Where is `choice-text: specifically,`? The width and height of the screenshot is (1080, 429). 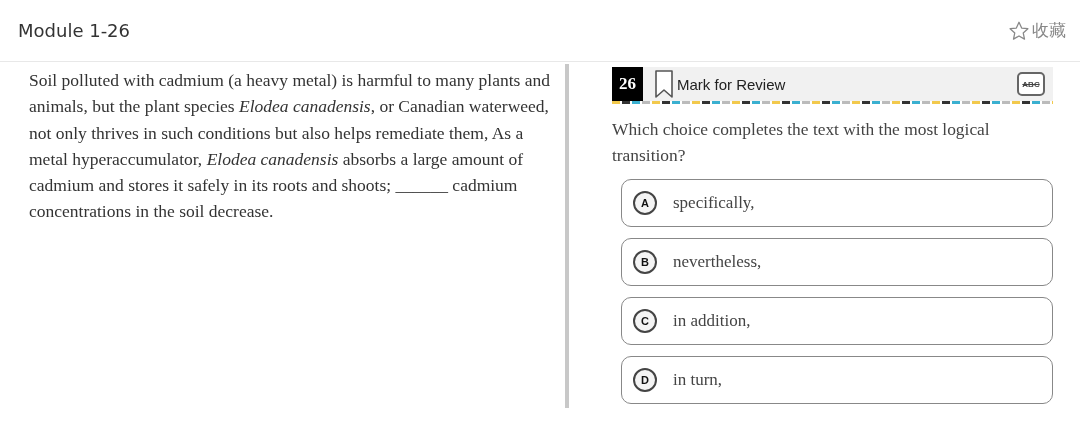 choice-text: specifically, is located at coordinates (714, 203).